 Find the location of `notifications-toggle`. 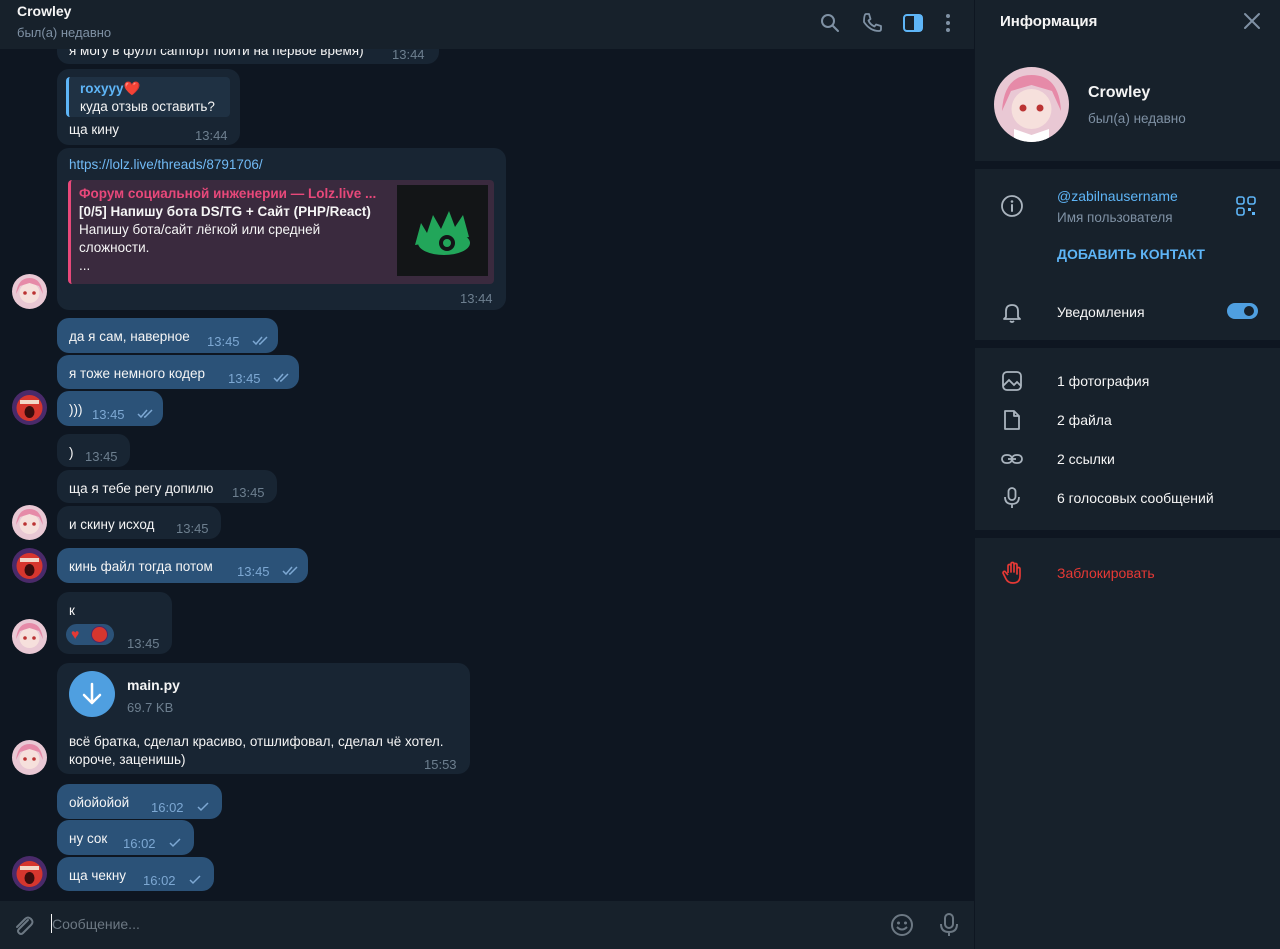

notifications-toggle is located at coordinates (1242, 311).